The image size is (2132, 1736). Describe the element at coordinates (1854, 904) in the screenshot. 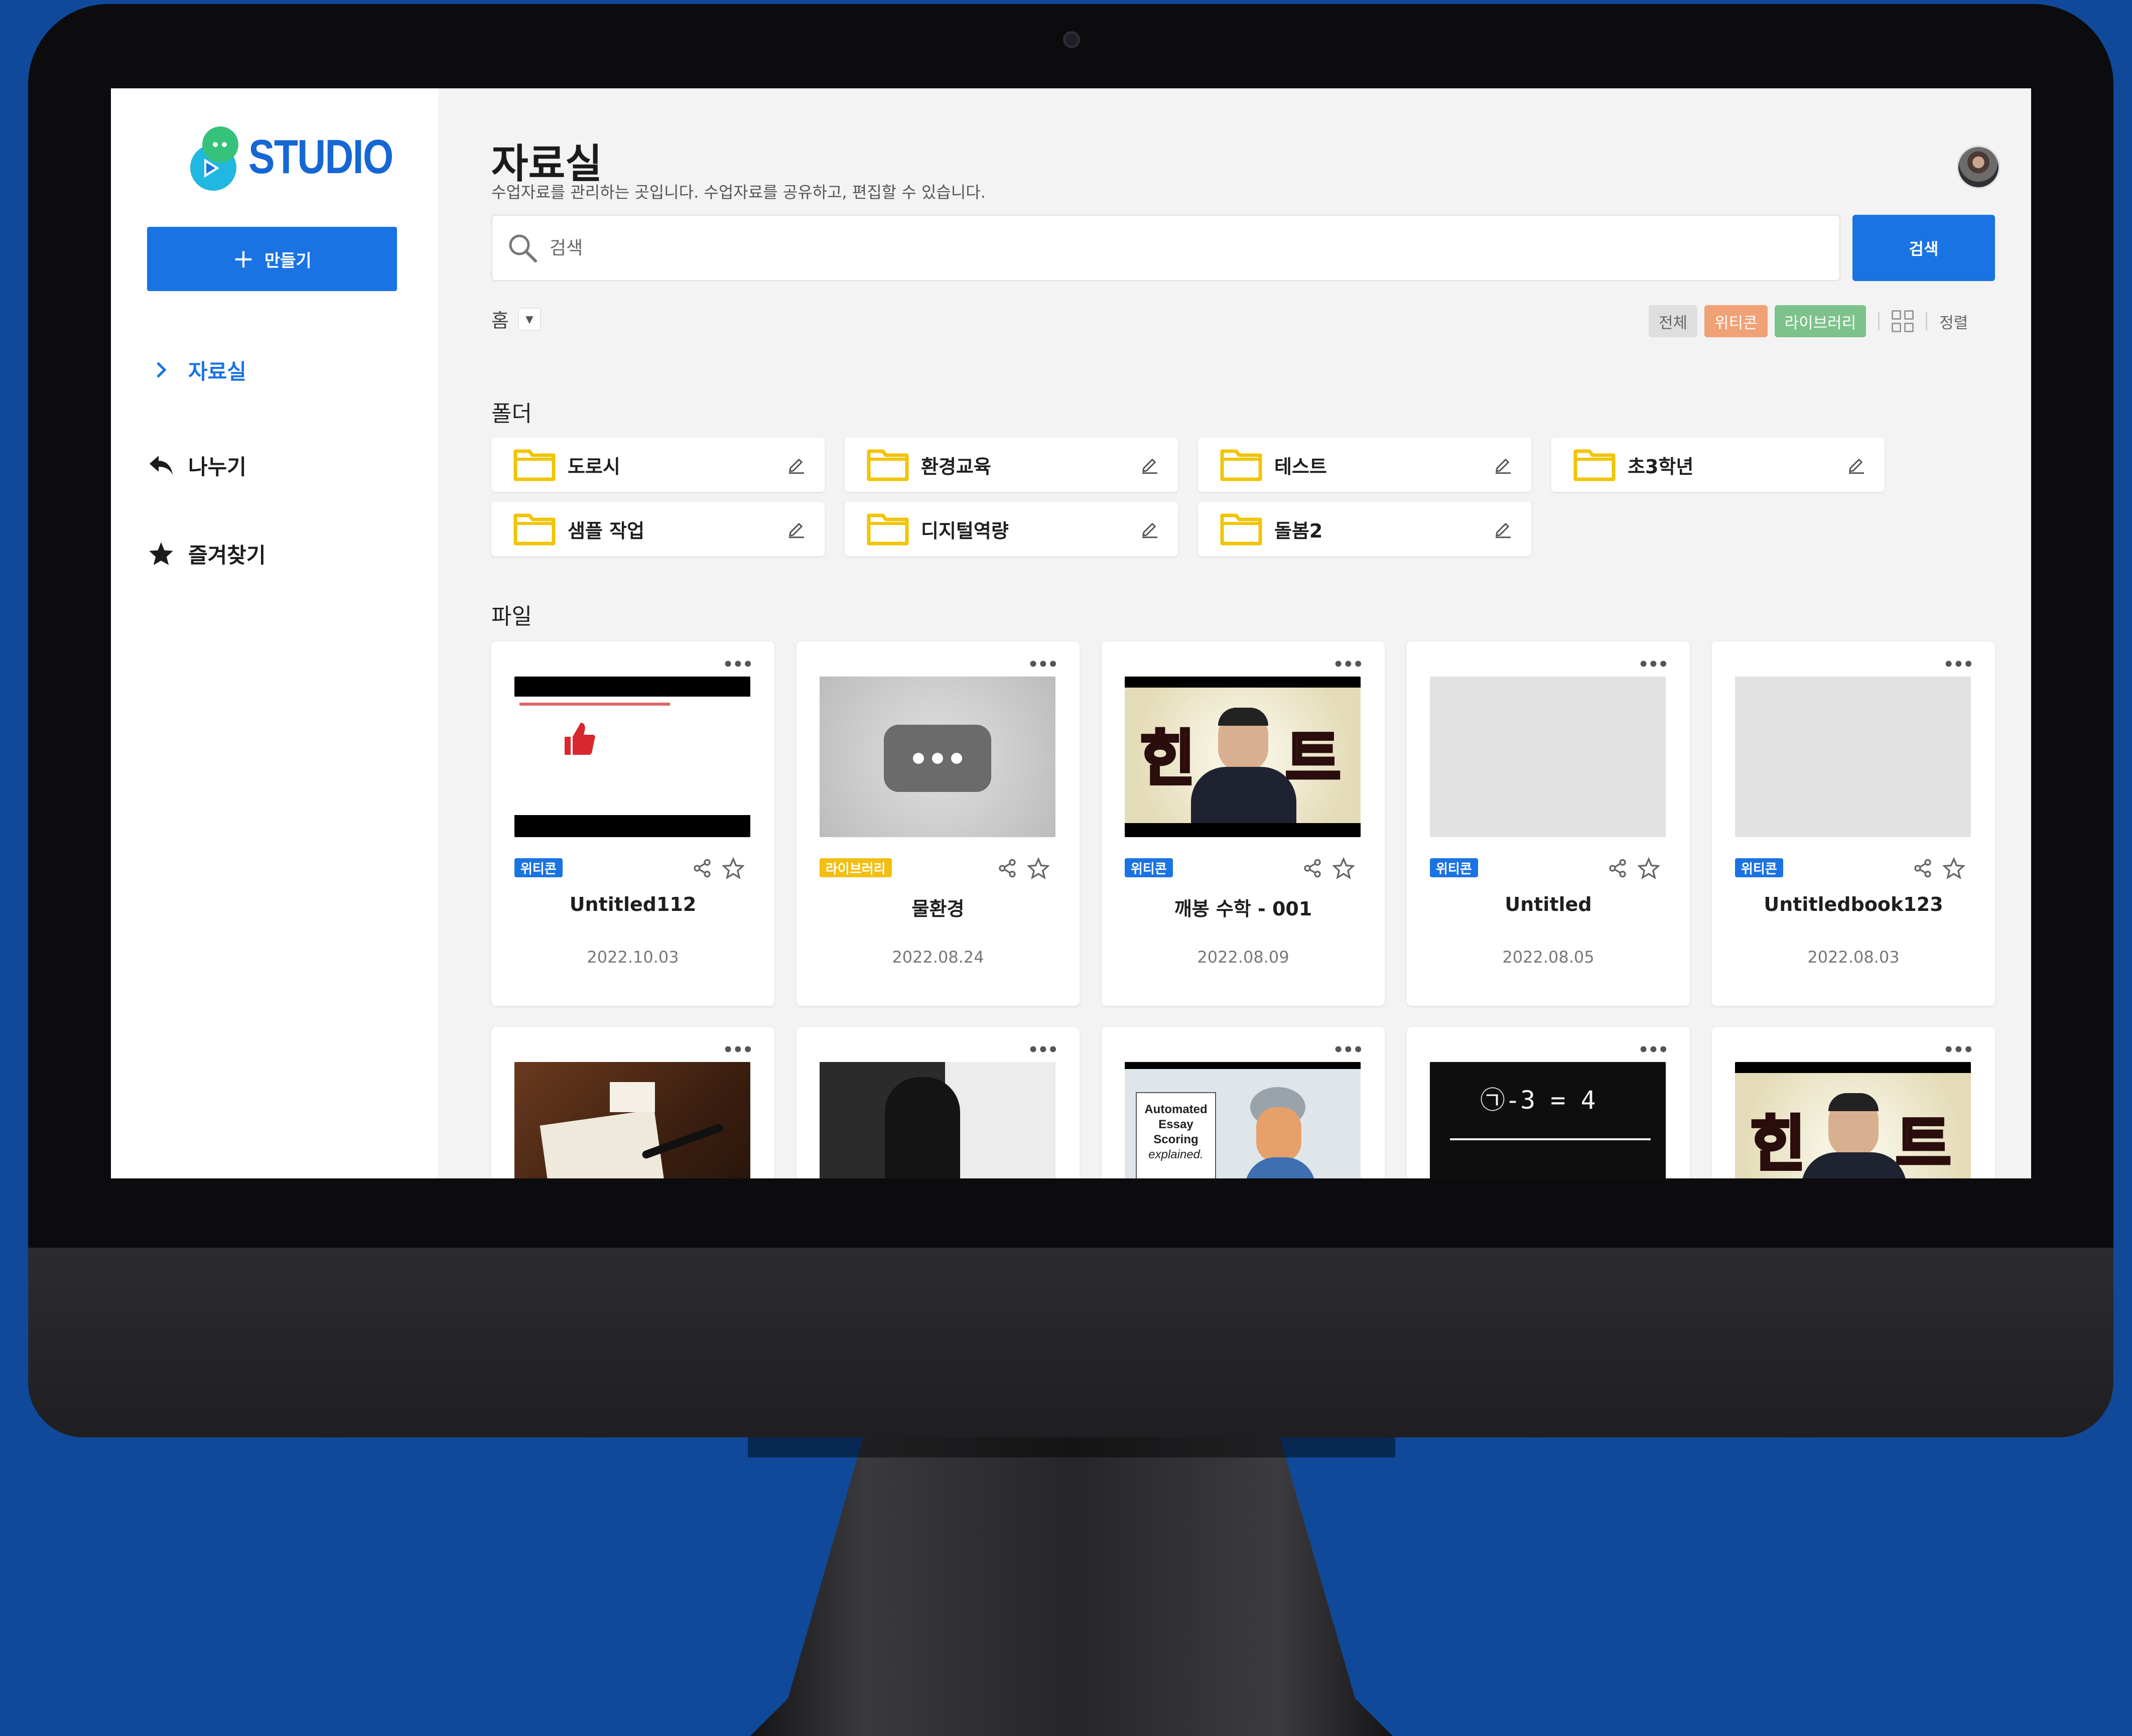

I see `file-title: Untitledbook123` at that location.